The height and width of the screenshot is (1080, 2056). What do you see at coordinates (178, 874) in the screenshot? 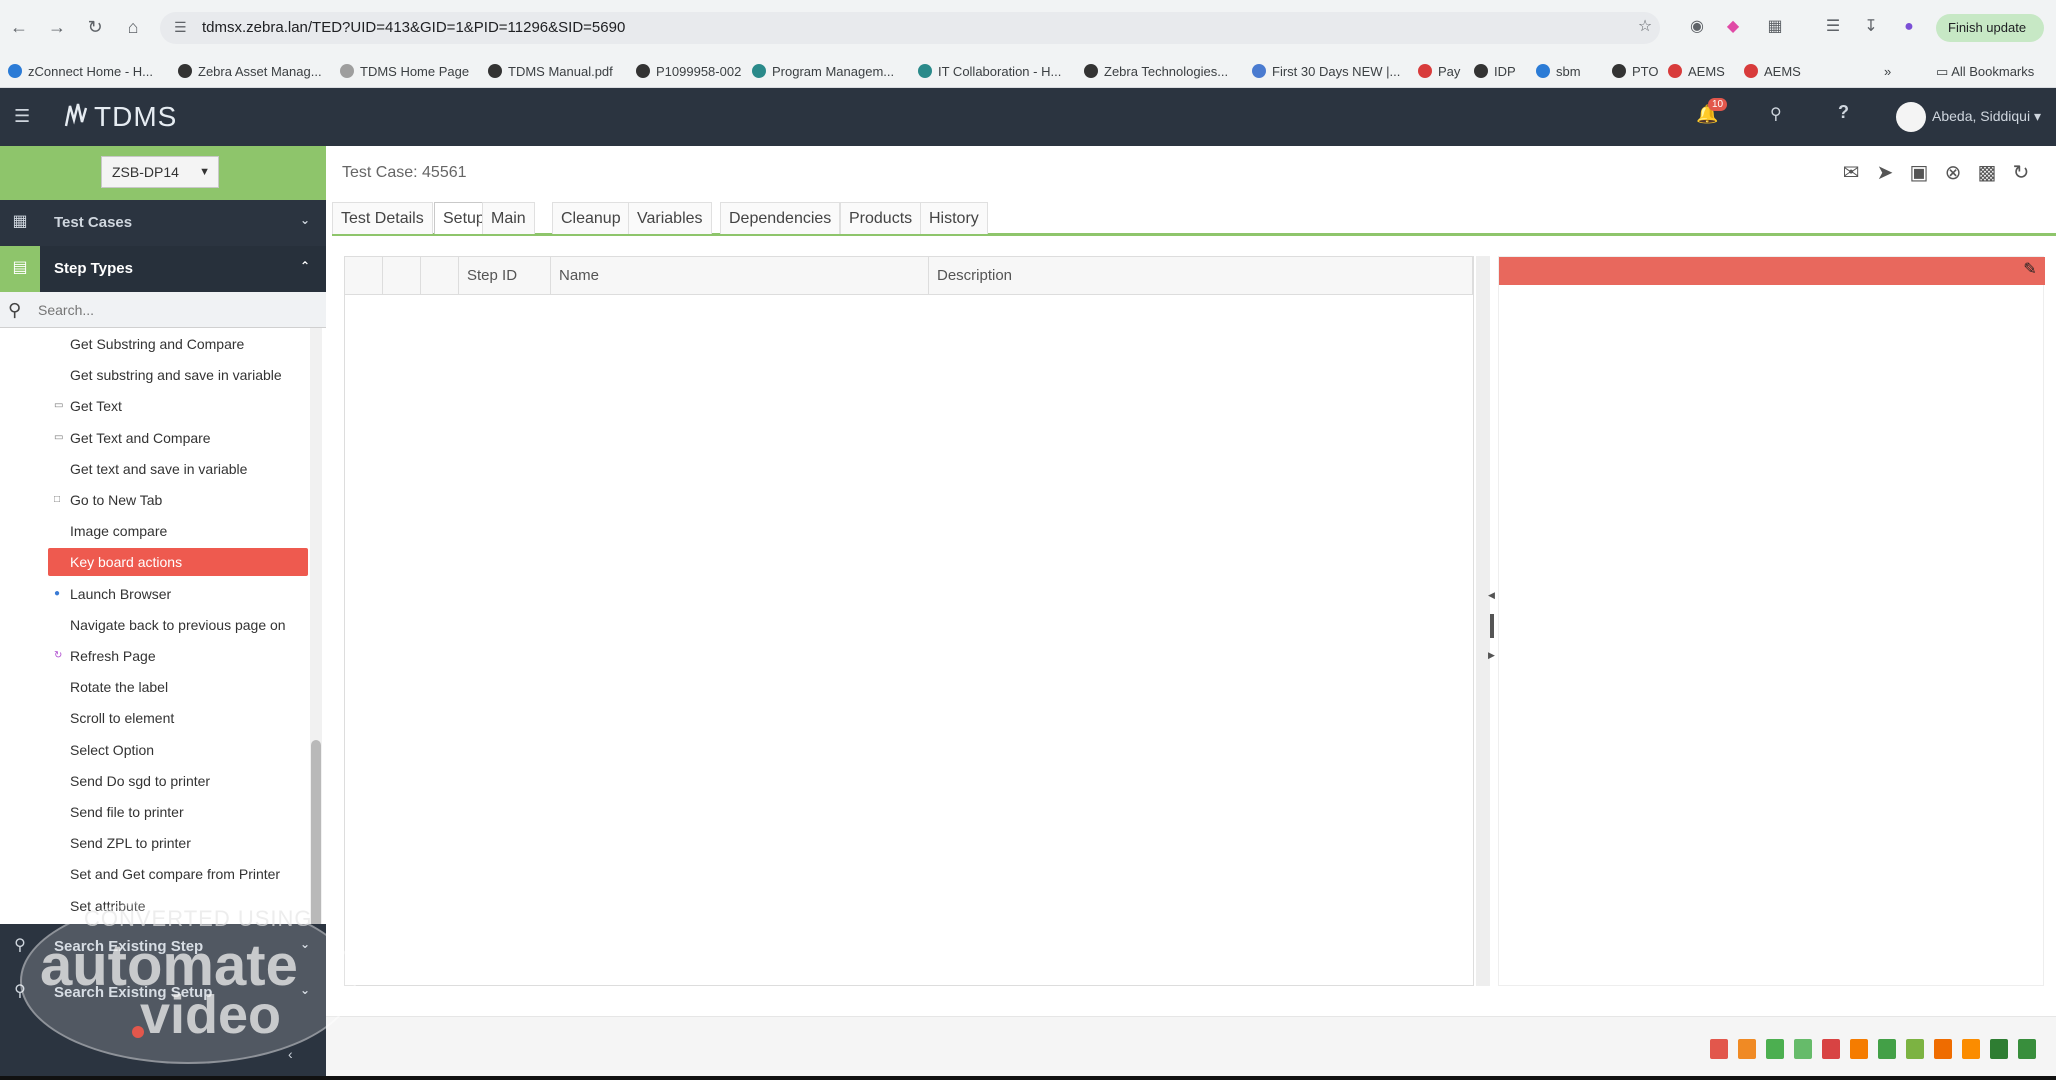
I see `step-type-item: Set and Get compare from Printer` at bounding box center [178, 874].